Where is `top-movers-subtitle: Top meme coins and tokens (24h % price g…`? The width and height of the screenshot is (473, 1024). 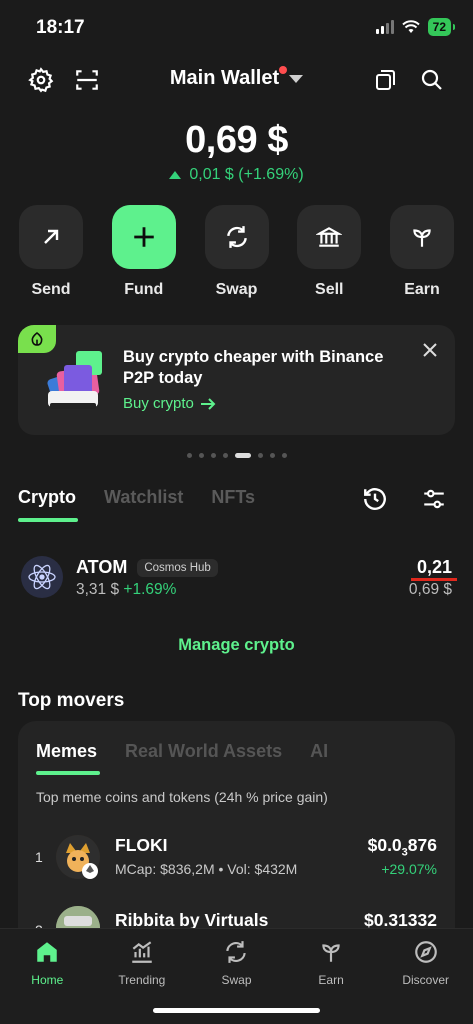 top-movers-subtitle: Top meme coins and tokens (24h % price g… is located at coordinates (182, 797).